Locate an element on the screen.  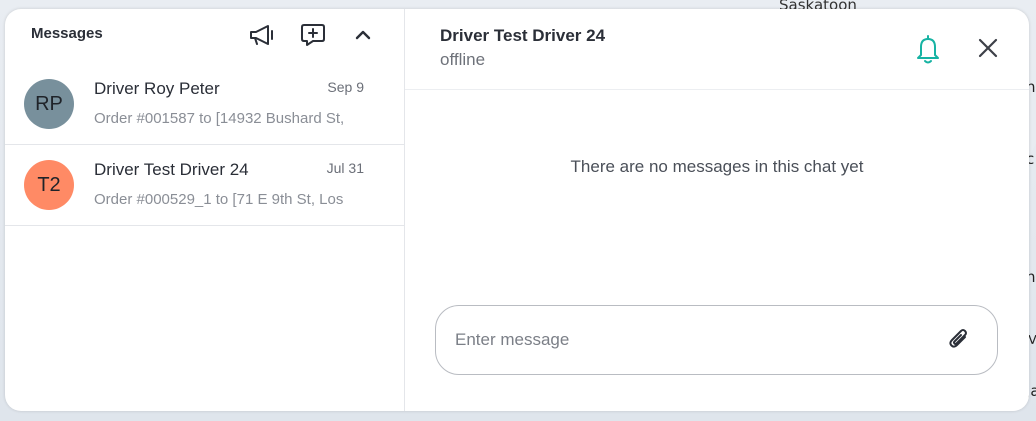
bell-icon is located at coordinates (928, 49).